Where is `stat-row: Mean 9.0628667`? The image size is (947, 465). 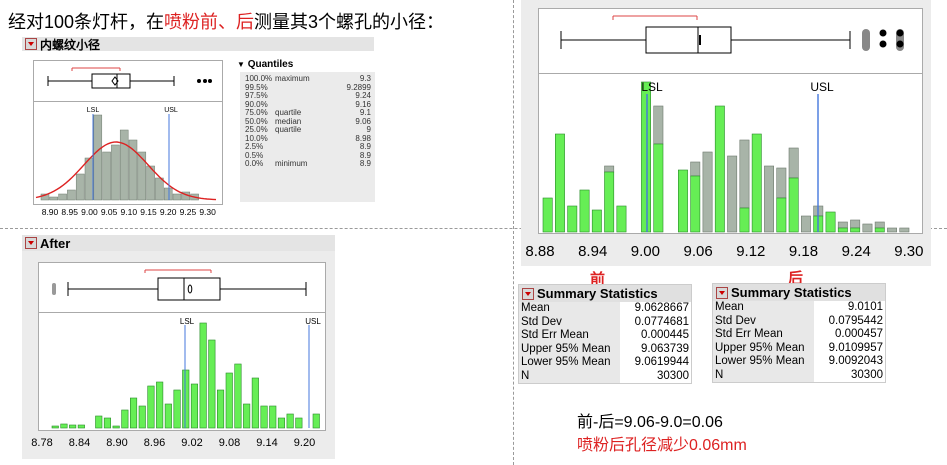 stat-row: Mean 9.0628667 is located at coordinates (605, 309).